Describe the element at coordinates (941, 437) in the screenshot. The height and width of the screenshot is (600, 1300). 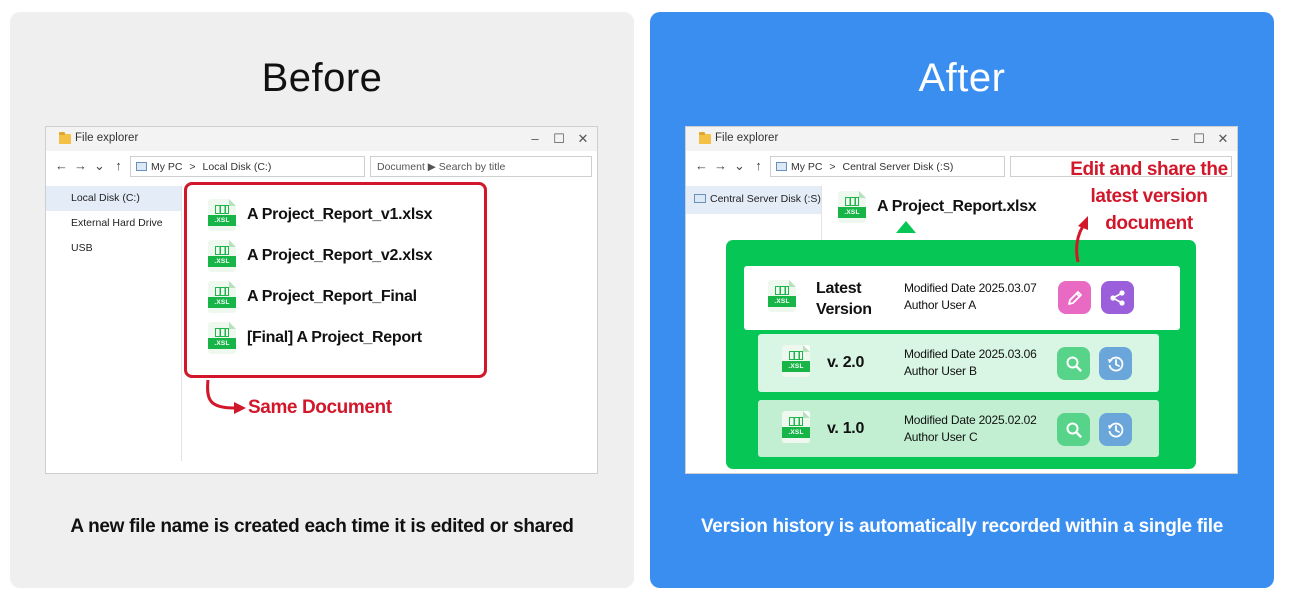
I see `author: Author User C` at that location.